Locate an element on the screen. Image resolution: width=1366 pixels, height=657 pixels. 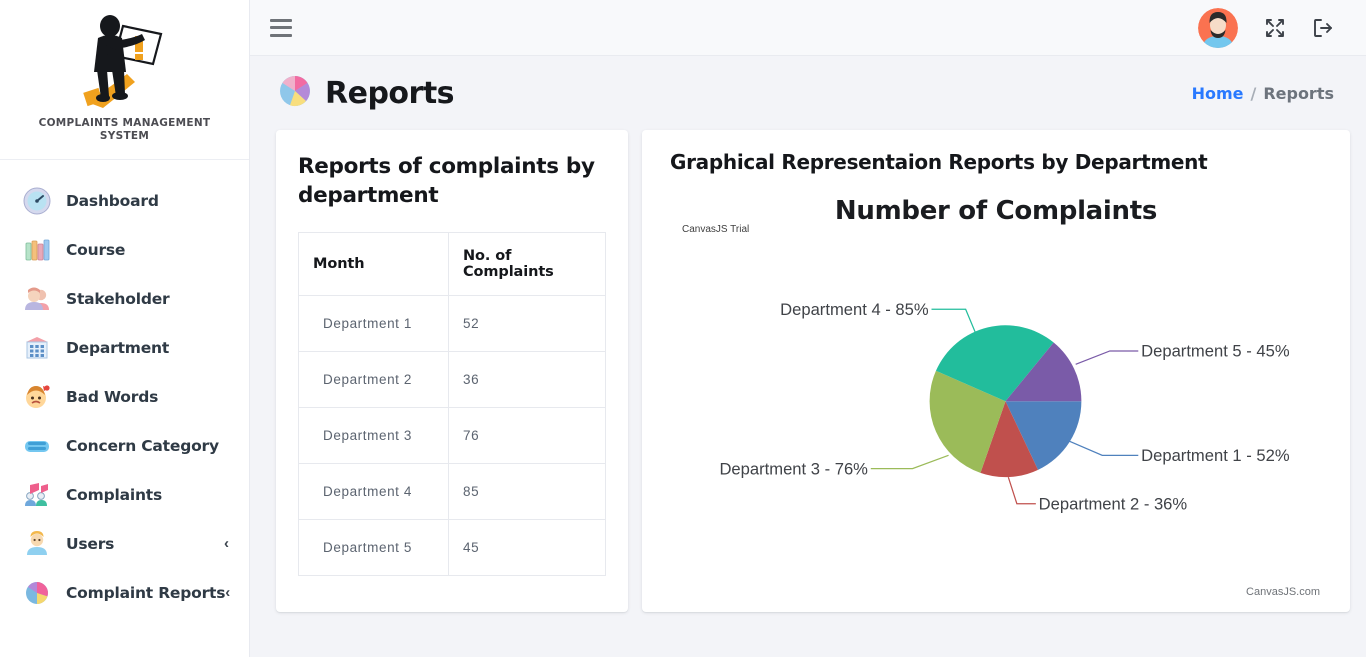
pie-label-department-3: Department 3 - 76% is located at coordinates (793, 468).